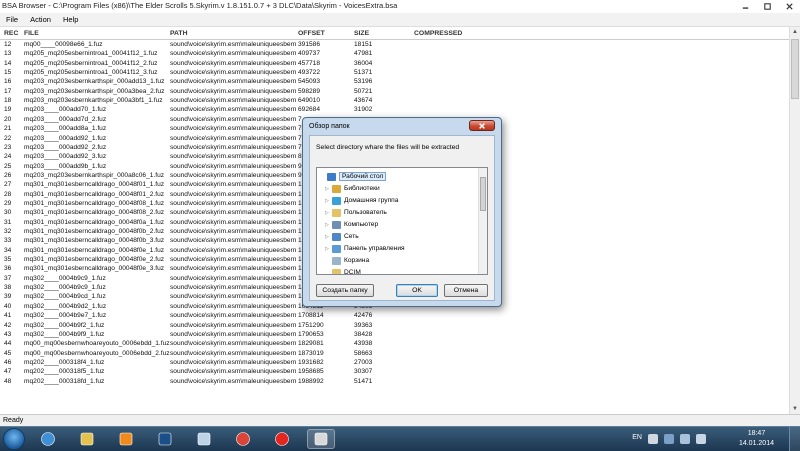 The image size is (800, 451). What do you see at coordinates (8, 278) in the screenshot?
I see `cell-rec: 37` at bounding box center [8, 278].